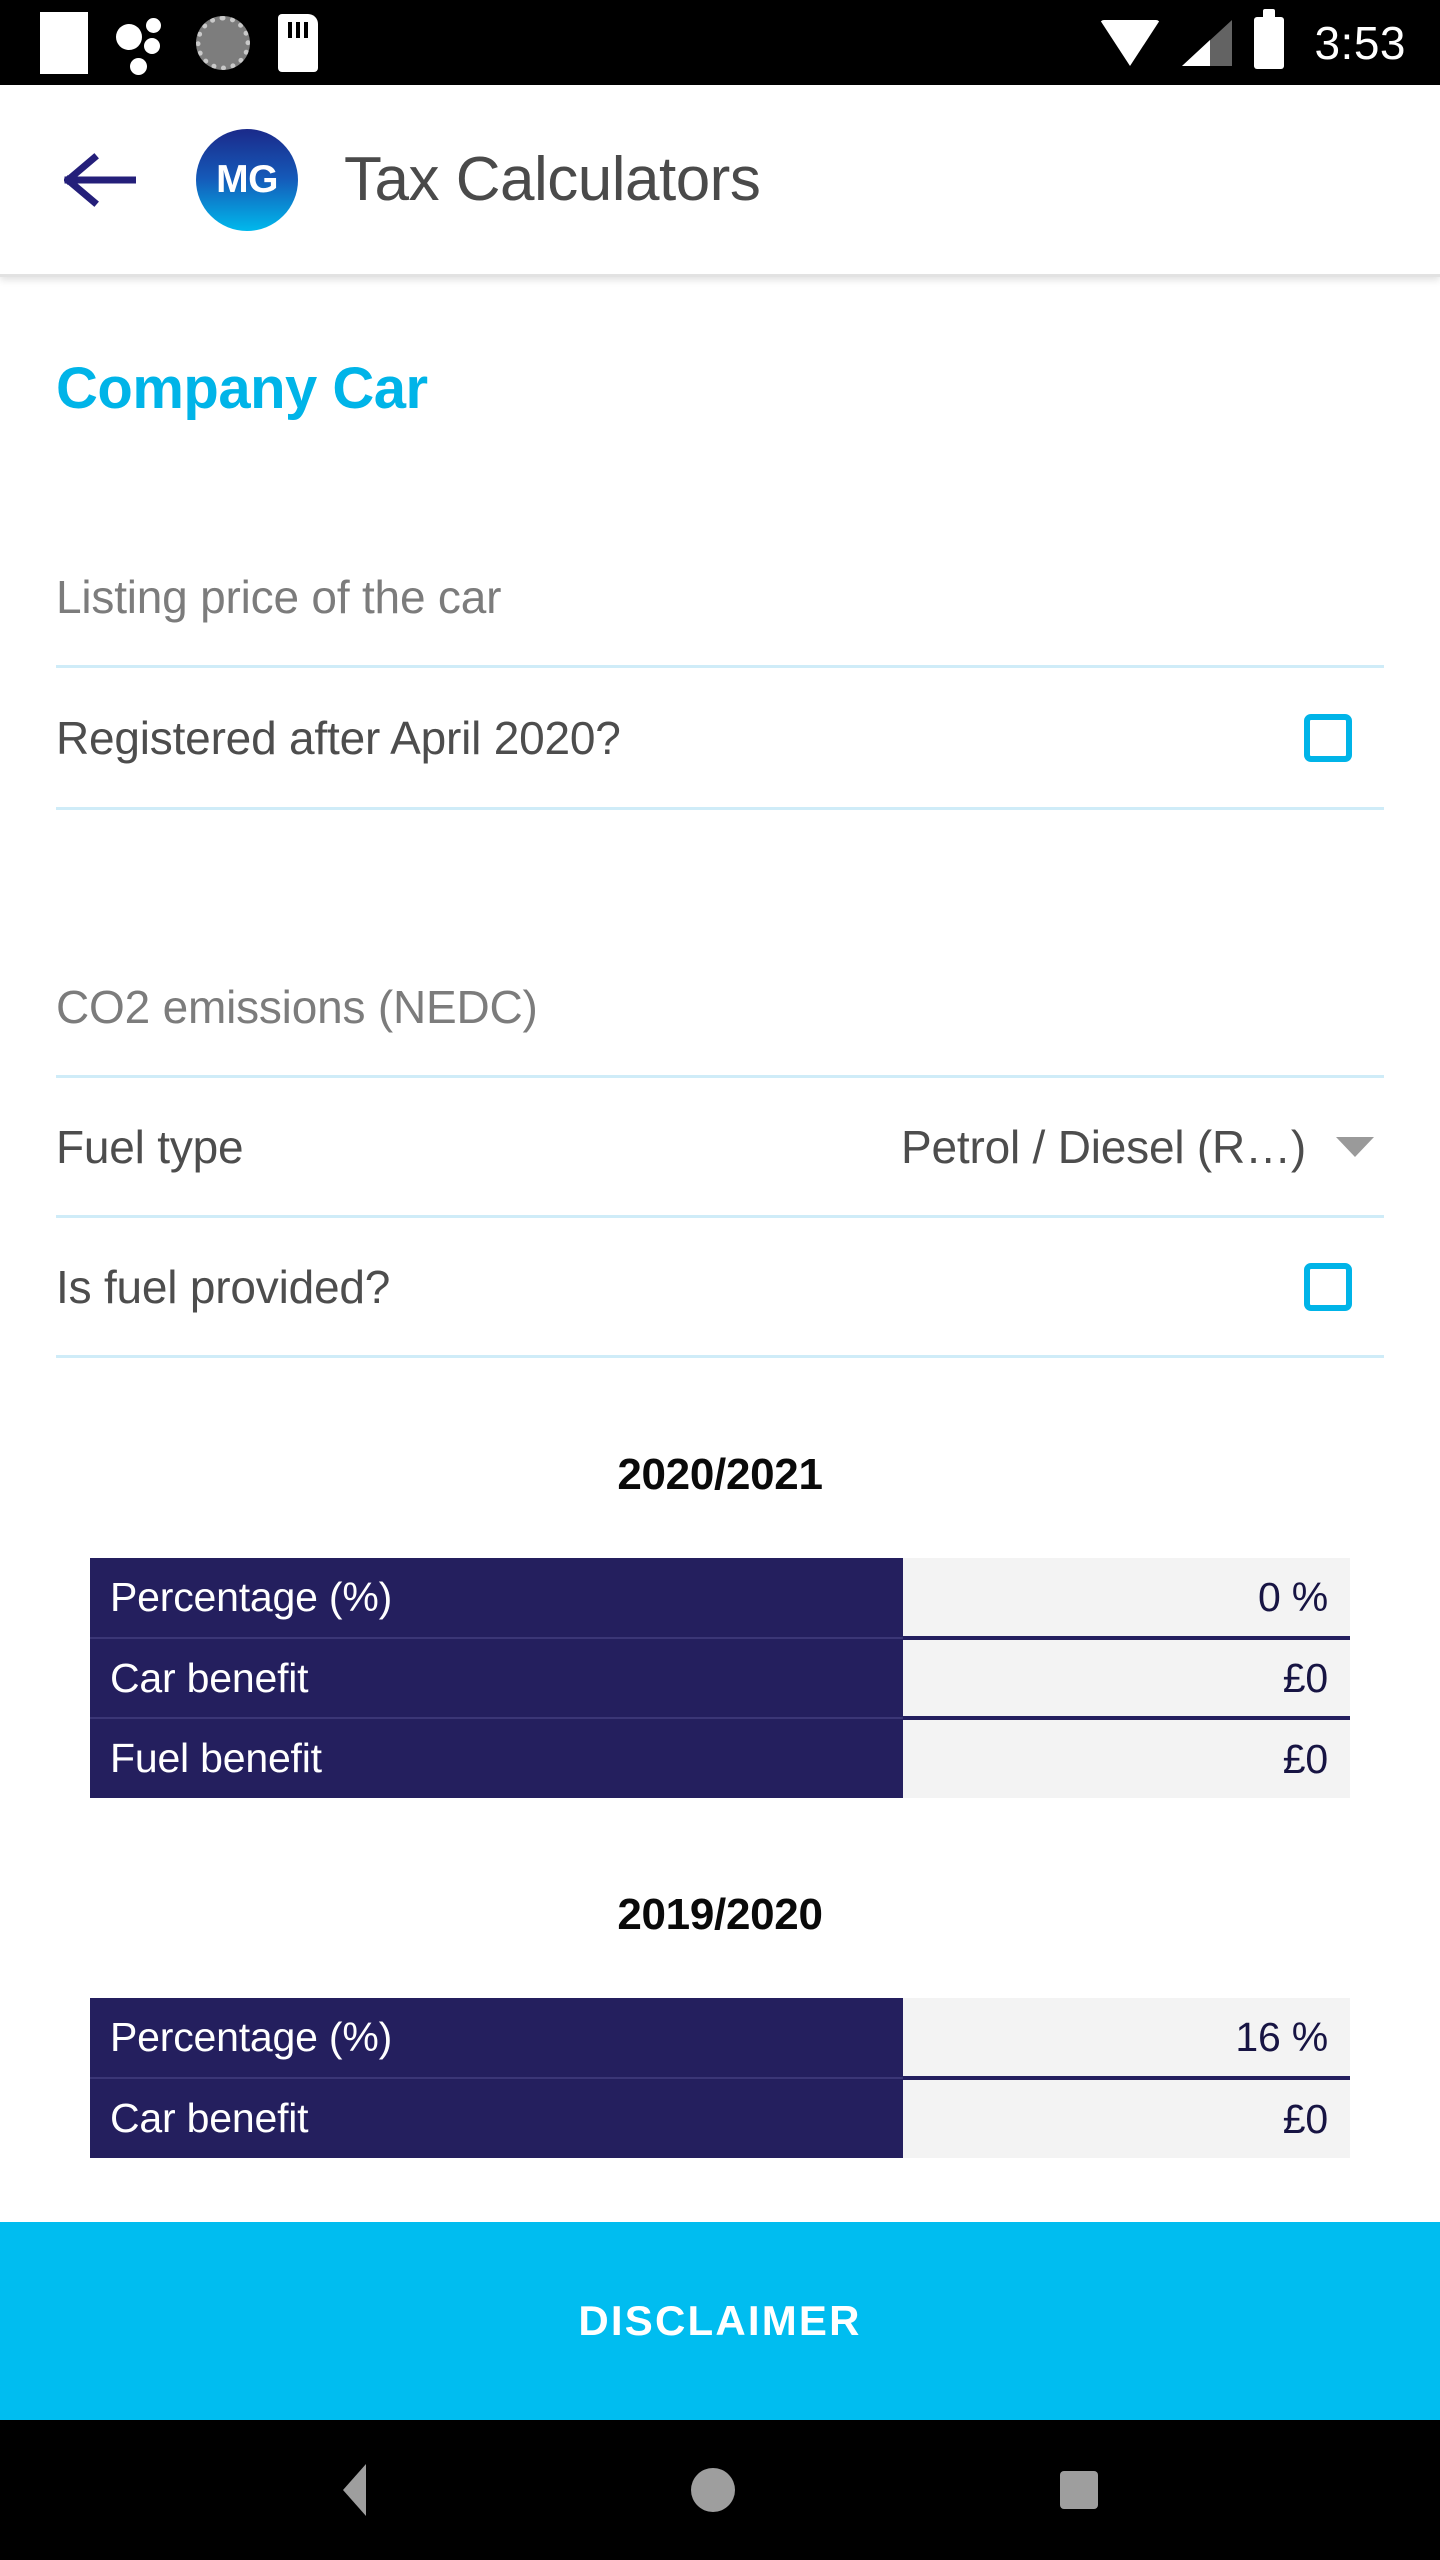  Describe the element at coordinates (1078, 2490) in the screenshot. I see `nav-recents-icon` at that location.